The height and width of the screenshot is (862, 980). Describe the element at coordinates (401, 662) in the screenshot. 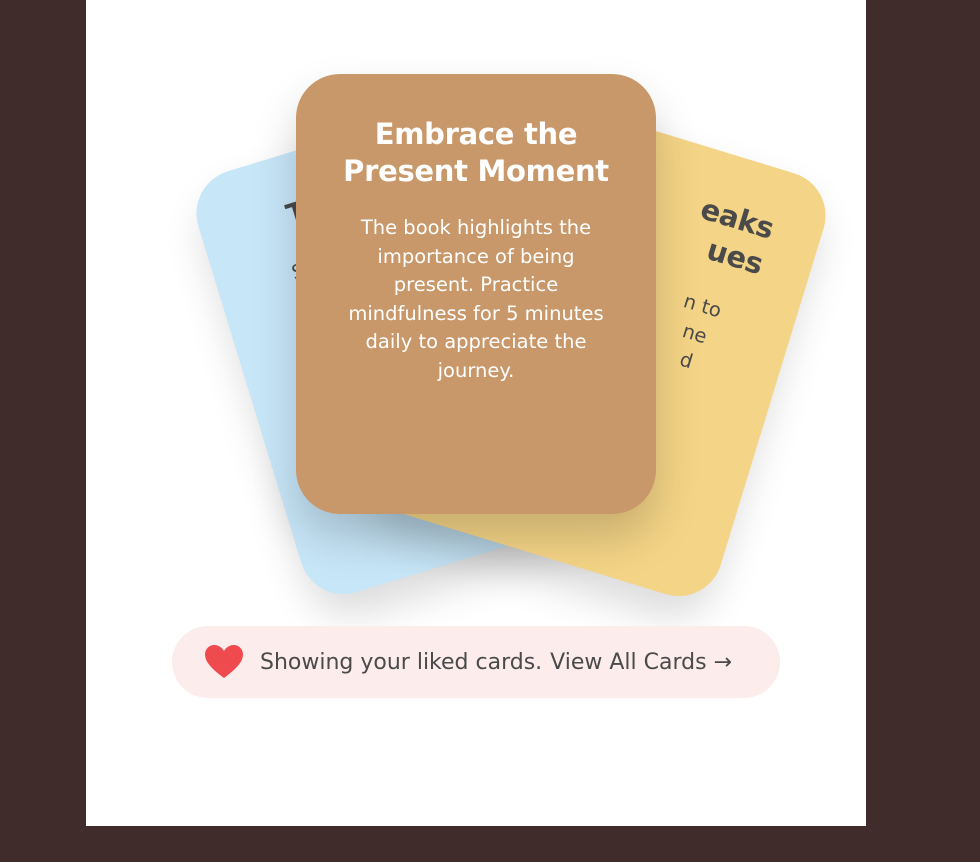

I see `banner-text: Showing your liked cards.` at that location.